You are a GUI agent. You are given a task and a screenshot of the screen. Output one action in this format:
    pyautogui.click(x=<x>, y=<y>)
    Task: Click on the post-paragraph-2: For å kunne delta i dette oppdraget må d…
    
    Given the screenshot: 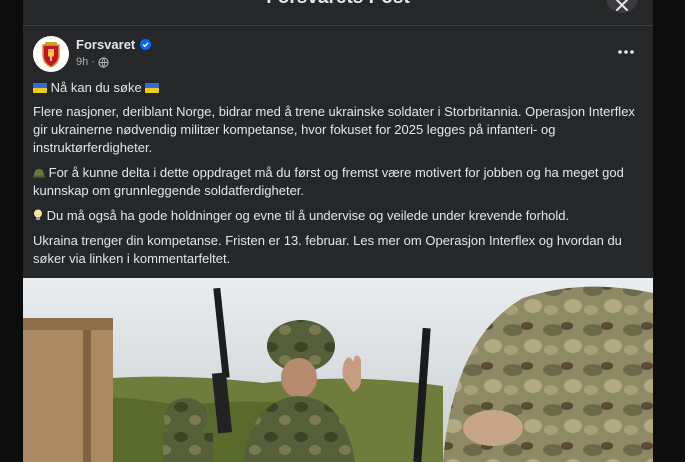 What is the action you would take?
    pyautogui.click(x=328, y=181)
    